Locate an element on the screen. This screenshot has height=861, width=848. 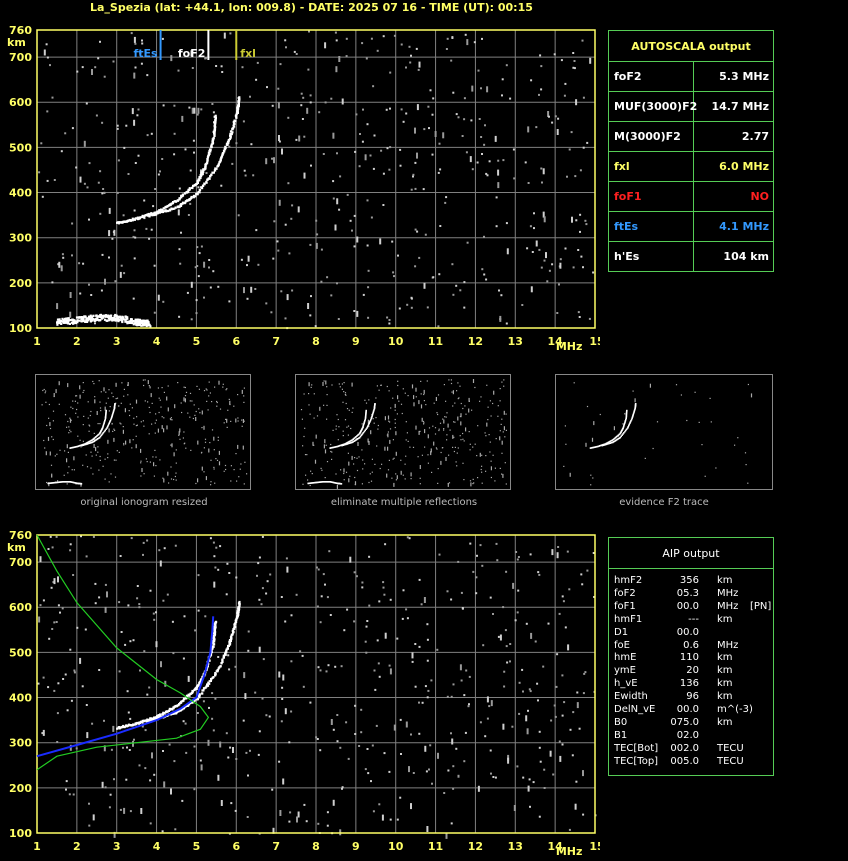
thumbnail-caption-multiple: eliminate multiple reflections is located at coordinates (404, 502).